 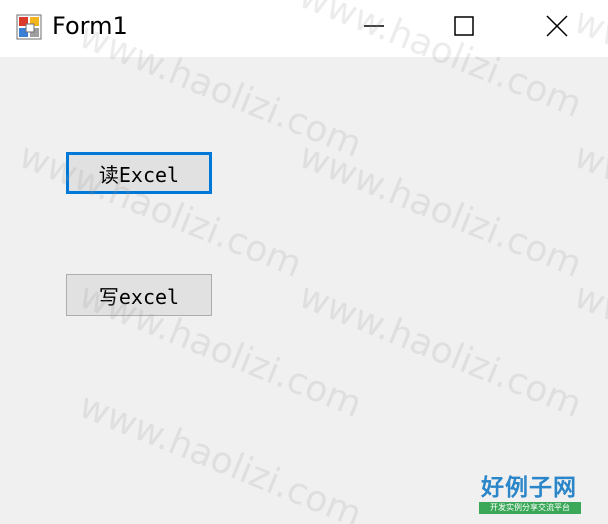 What do you see at coordinates (139, 173) in the screenshot?
I see `read-excel-button: 读Excel` at bounding box center [139, 173].